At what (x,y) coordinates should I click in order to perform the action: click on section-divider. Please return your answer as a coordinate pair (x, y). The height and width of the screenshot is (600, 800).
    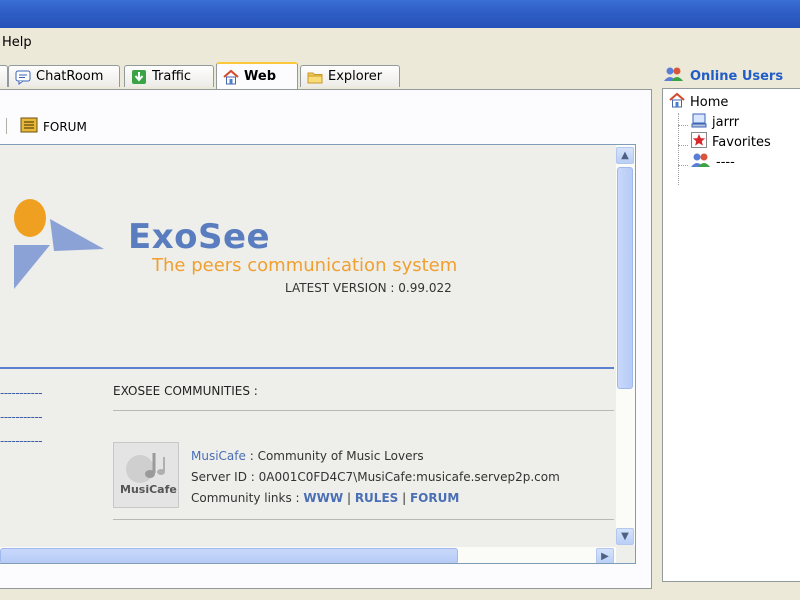
    Looking at the image, I should click on (307, 368).